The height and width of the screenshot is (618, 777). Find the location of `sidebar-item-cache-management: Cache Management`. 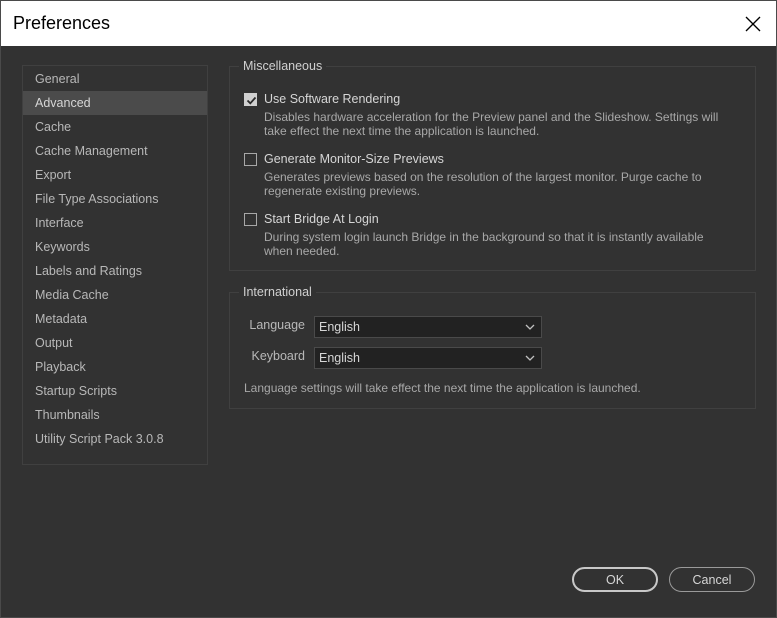

sidebar-item-cache-management: Cache Management is located at coordinates (115, 151).